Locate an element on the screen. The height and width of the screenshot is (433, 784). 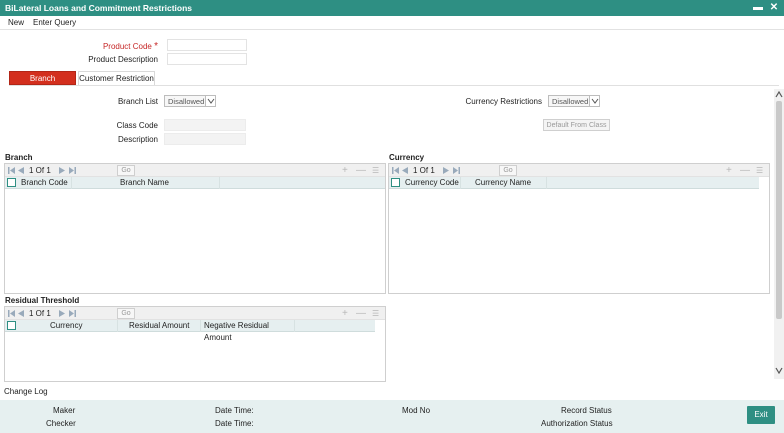
branch-go-button: Go is located at coordinates (126, 170).